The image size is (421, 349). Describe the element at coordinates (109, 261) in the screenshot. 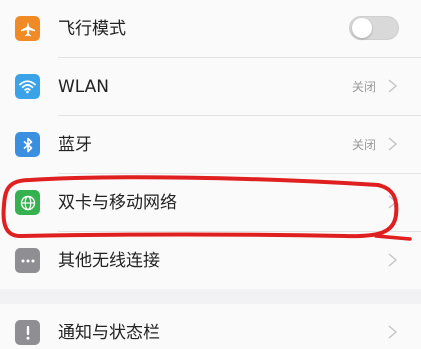

I see `other-wireless-label: 其他无线连接` at that location.